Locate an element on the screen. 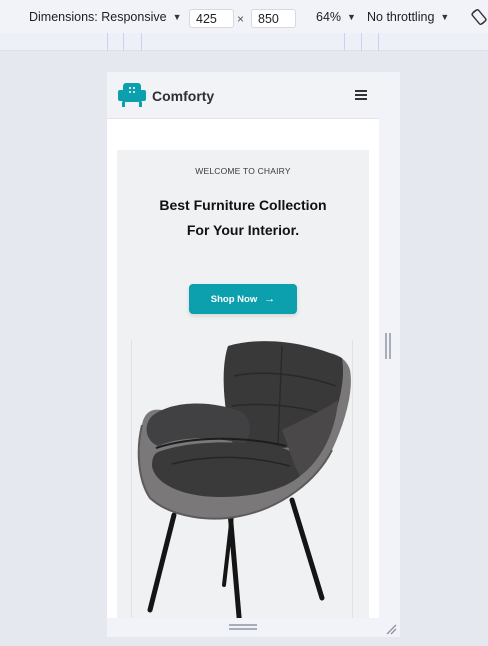 The height and width of the screenshot is (646, 488). throttling-dropdown: No throttling ▼ is located at coordinates (408, 17).